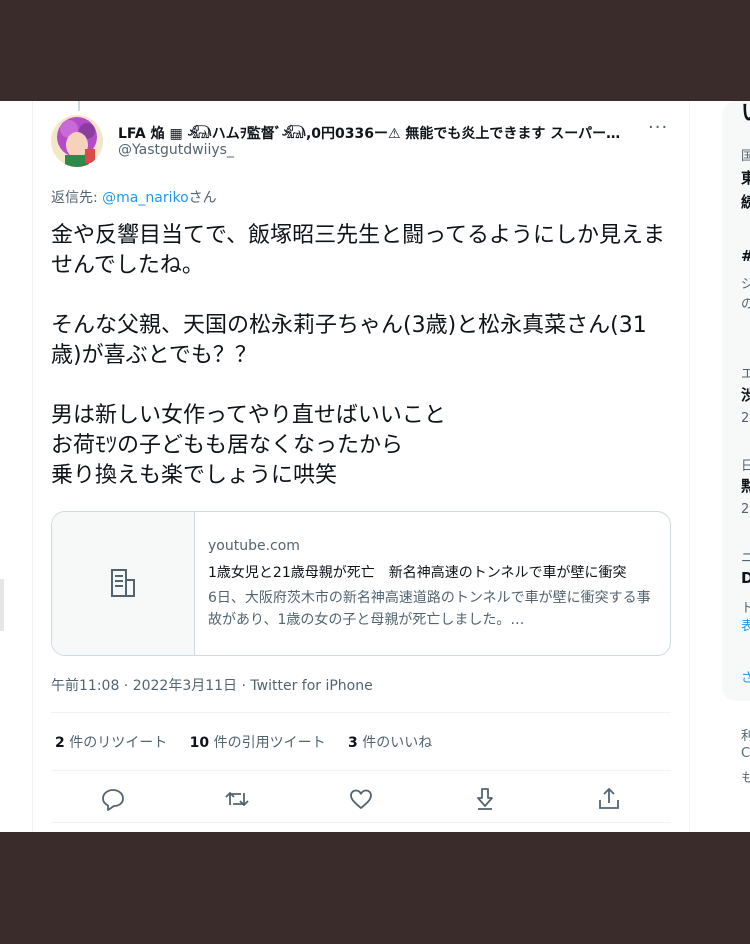  What do you see at coordinates (745, 394) in the screenshot?
I see `sidebar-trend: 渋` at bounding box center [745, 394].